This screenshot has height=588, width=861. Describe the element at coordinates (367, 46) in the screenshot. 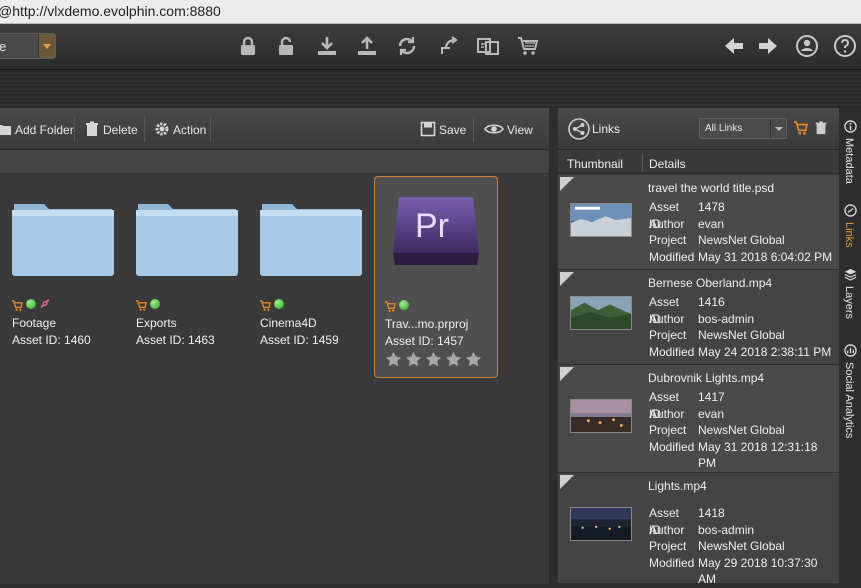

I see `upload-icon` at that location.